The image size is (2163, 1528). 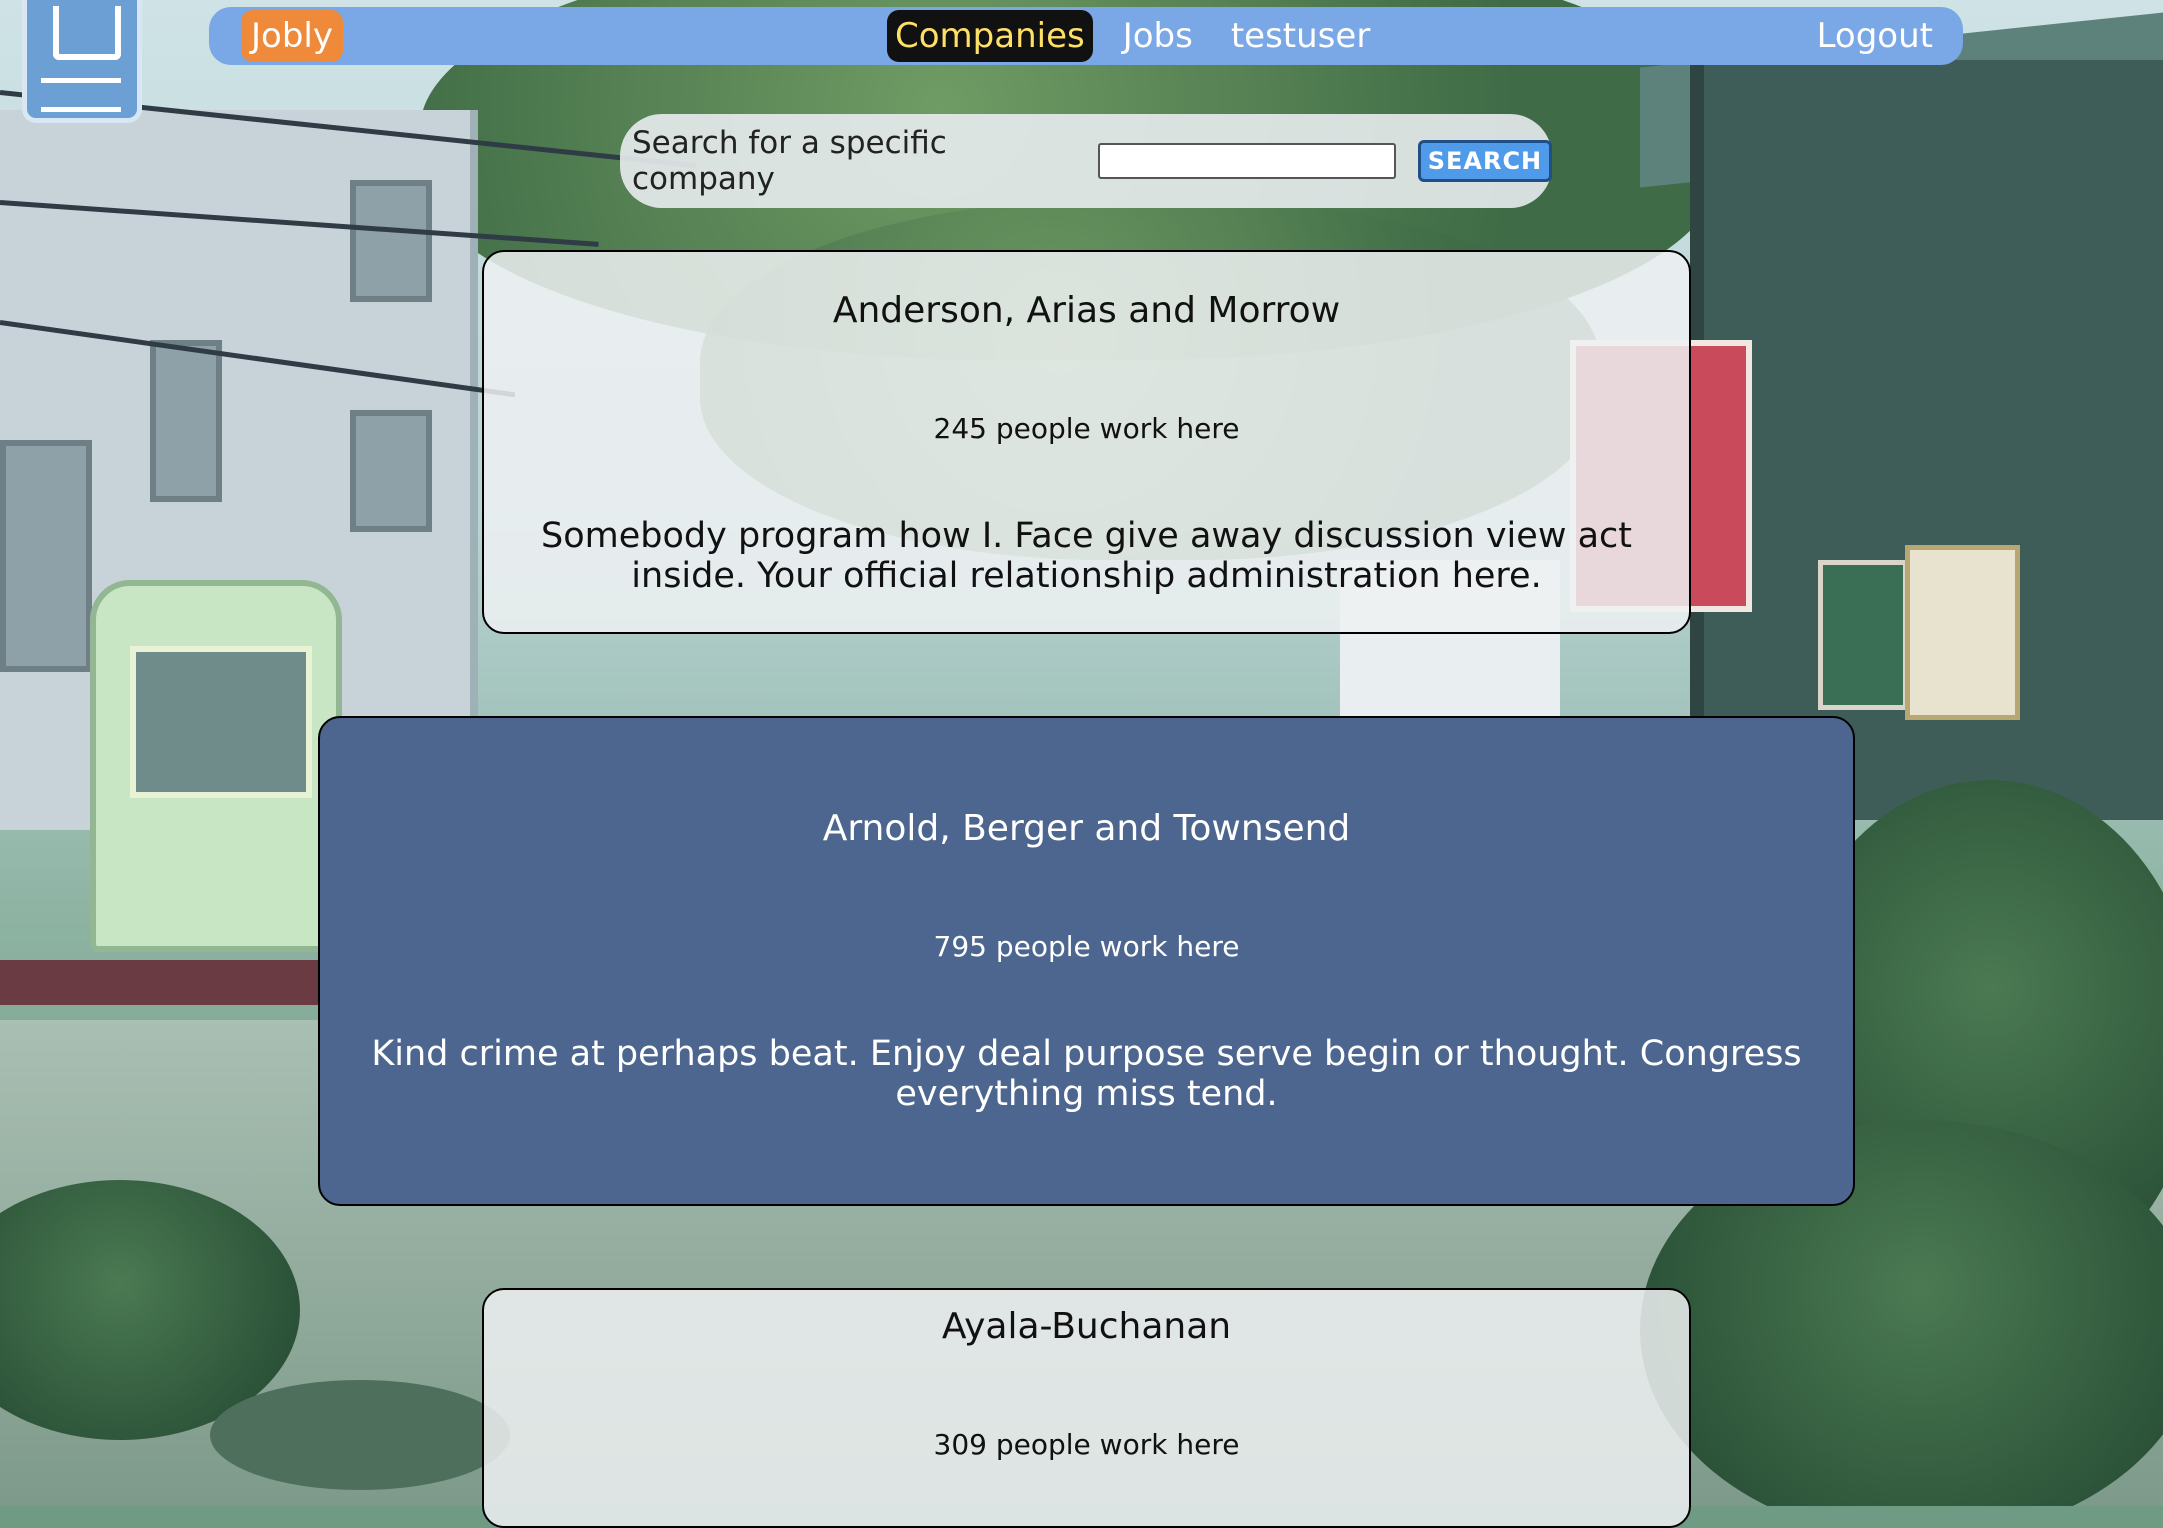 I want to click on site-logo-icon, so click(x=82, y=61).